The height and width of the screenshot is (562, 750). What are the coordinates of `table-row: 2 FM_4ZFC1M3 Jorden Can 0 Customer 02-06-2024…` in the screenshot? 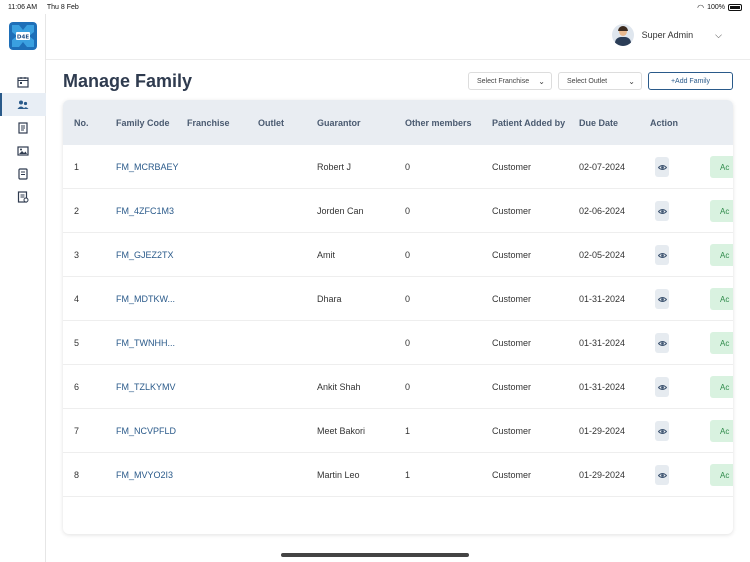 It's located at (398, 211).